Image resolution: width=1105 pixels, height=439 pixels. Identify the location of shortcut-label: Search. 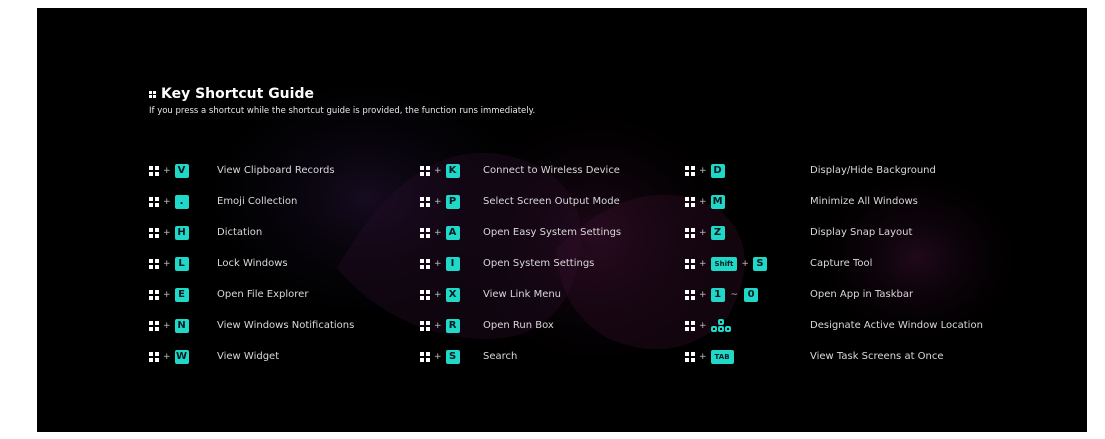
(500, 356).